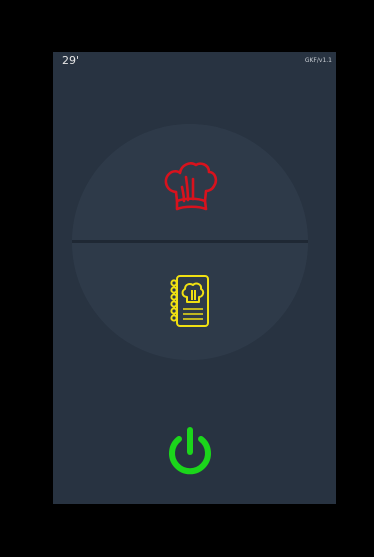 The width and height of the screenshot is (374, 557). I want to click on version-label: GKF/v1.1, so click(318, 60).